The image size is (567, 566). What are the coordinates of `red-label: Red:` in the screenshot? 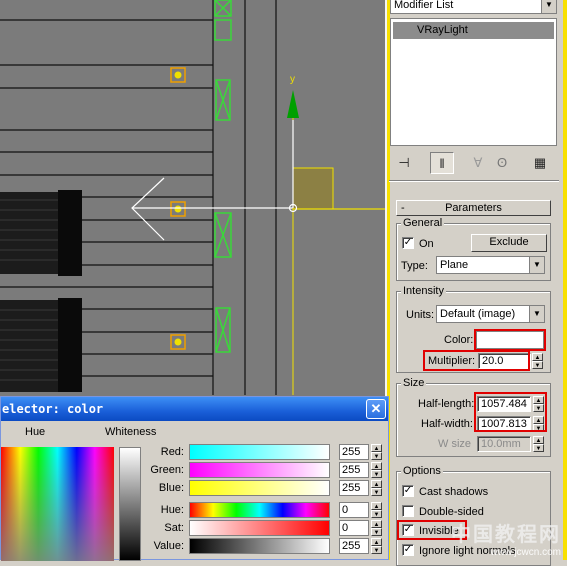 It's located at (172, 452).